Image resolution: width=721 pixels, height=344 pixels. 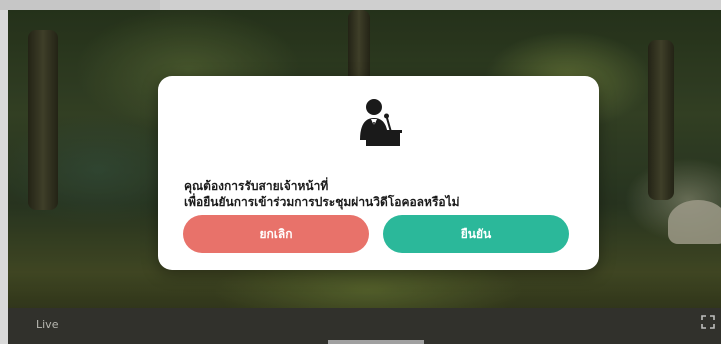 What do you see at coordinates (476, 234) in the screenshot?
I see `confirm-button: ยืนยัน` at bounding box center [476, 234].